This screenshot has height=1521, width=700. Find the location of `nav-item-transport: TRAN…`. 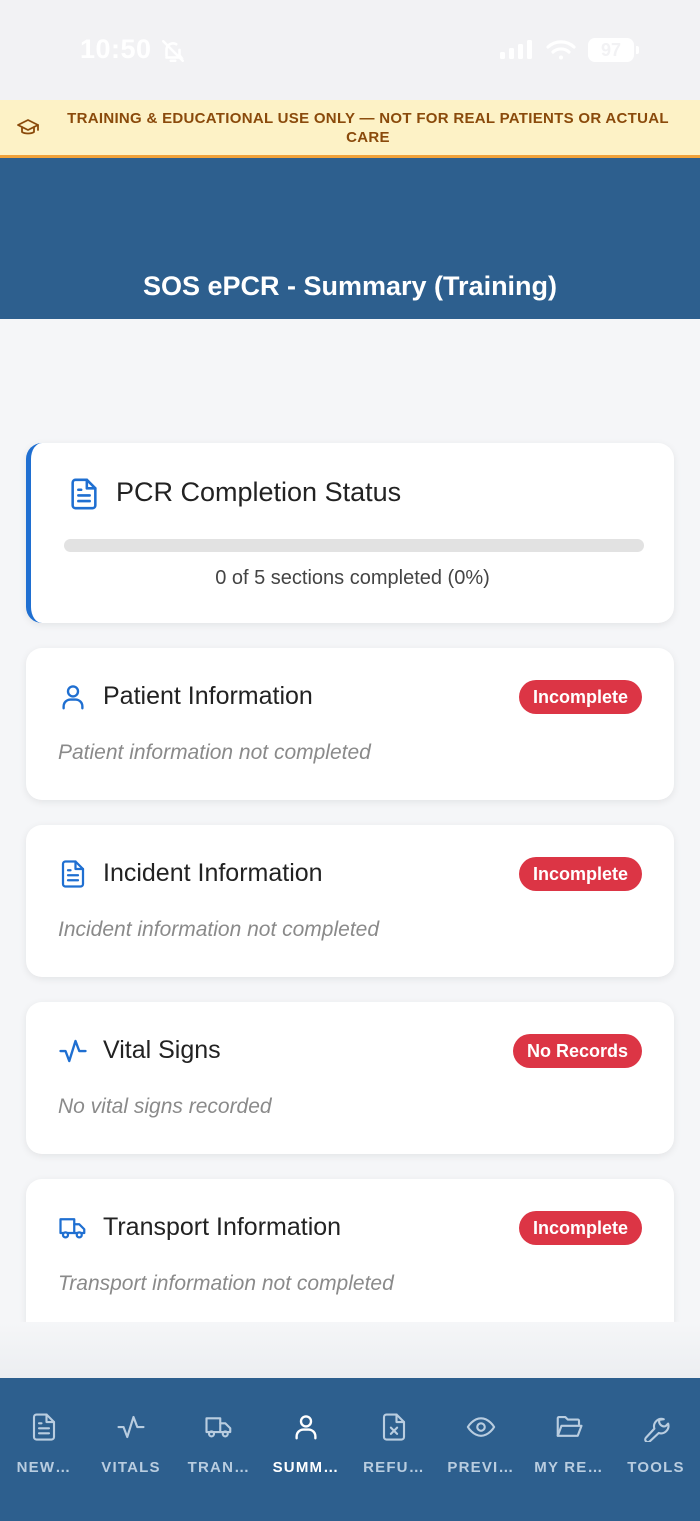

nav-item-transport: TRAN… is located at coordinates (219, 1433).